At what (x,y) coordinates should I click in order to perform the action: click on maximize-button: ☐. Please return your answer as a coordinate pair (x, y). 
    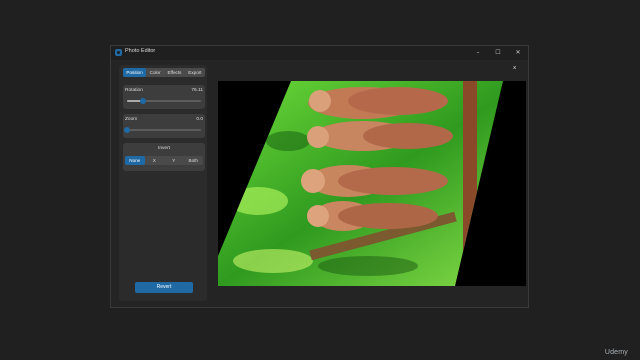
    Looking at the image, I should click on (498, 52).